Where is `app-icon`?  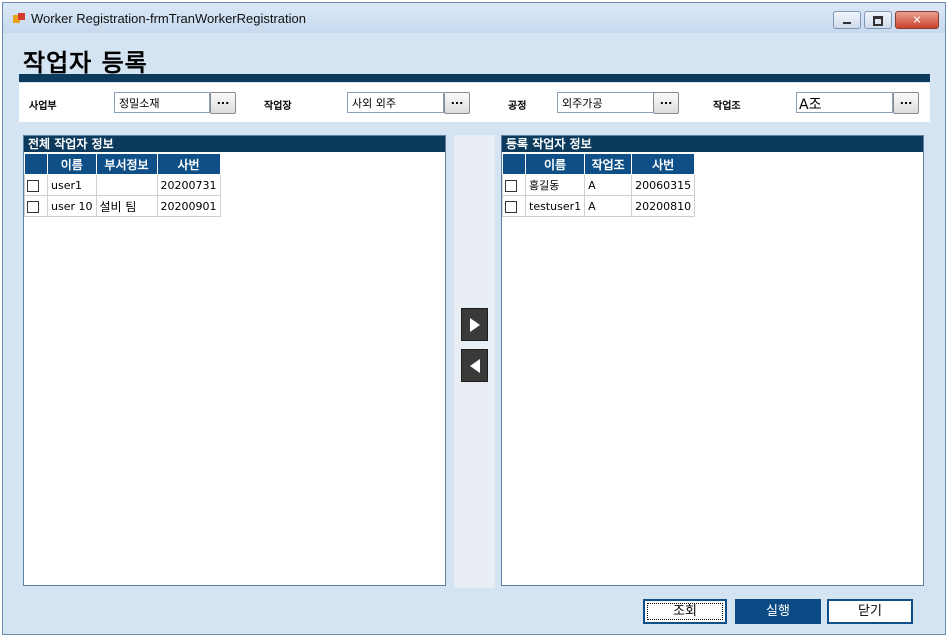 app-icon is located at coordinates (19, 19).